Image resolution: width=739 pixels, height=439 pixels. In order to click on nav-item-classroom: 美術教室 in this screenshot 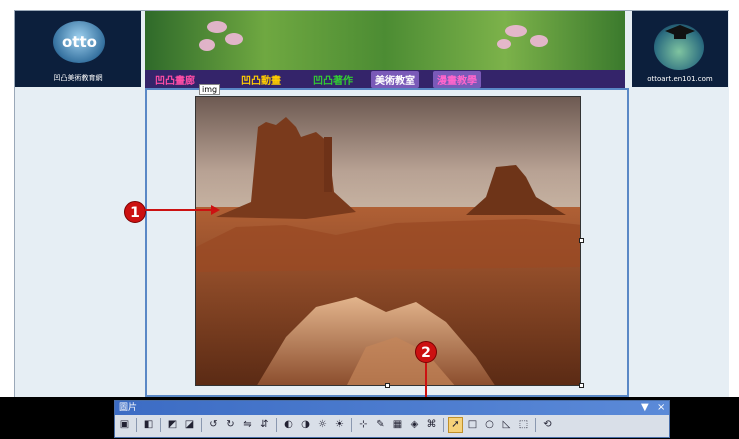, I will do `click(395, 79)`.